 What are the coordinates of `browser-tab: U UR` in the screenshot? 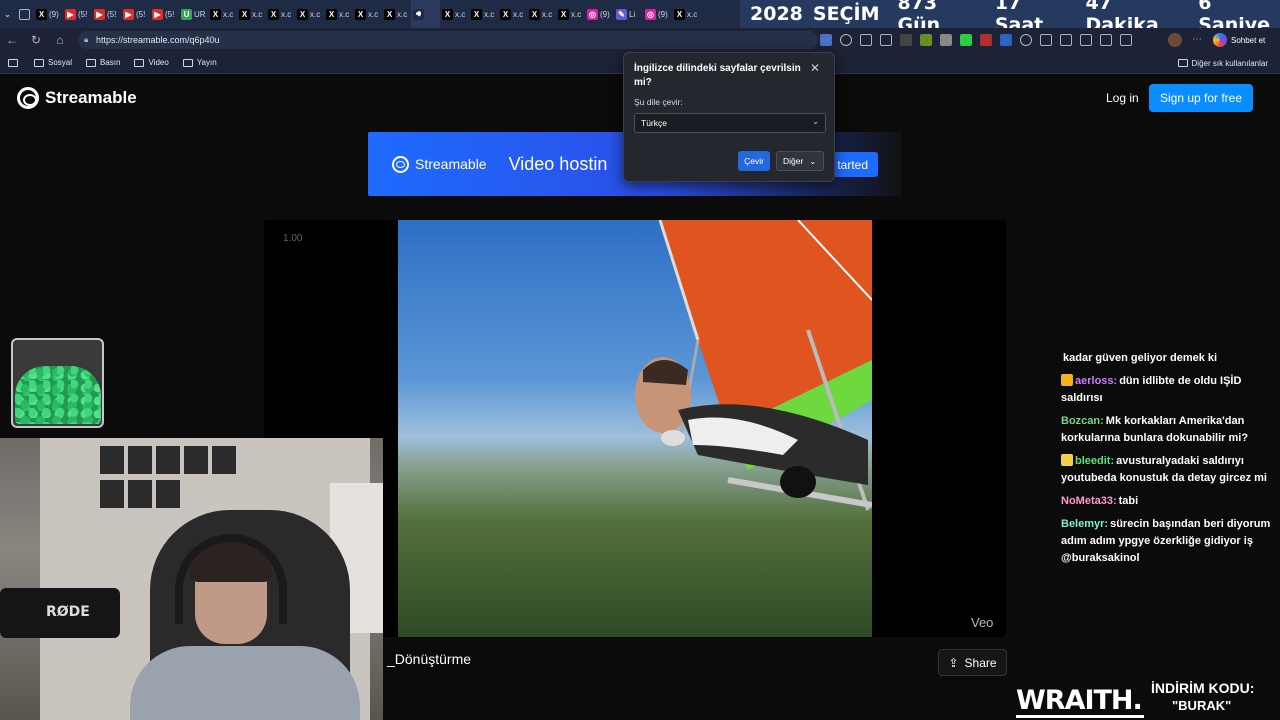 It's located at (193, 14).